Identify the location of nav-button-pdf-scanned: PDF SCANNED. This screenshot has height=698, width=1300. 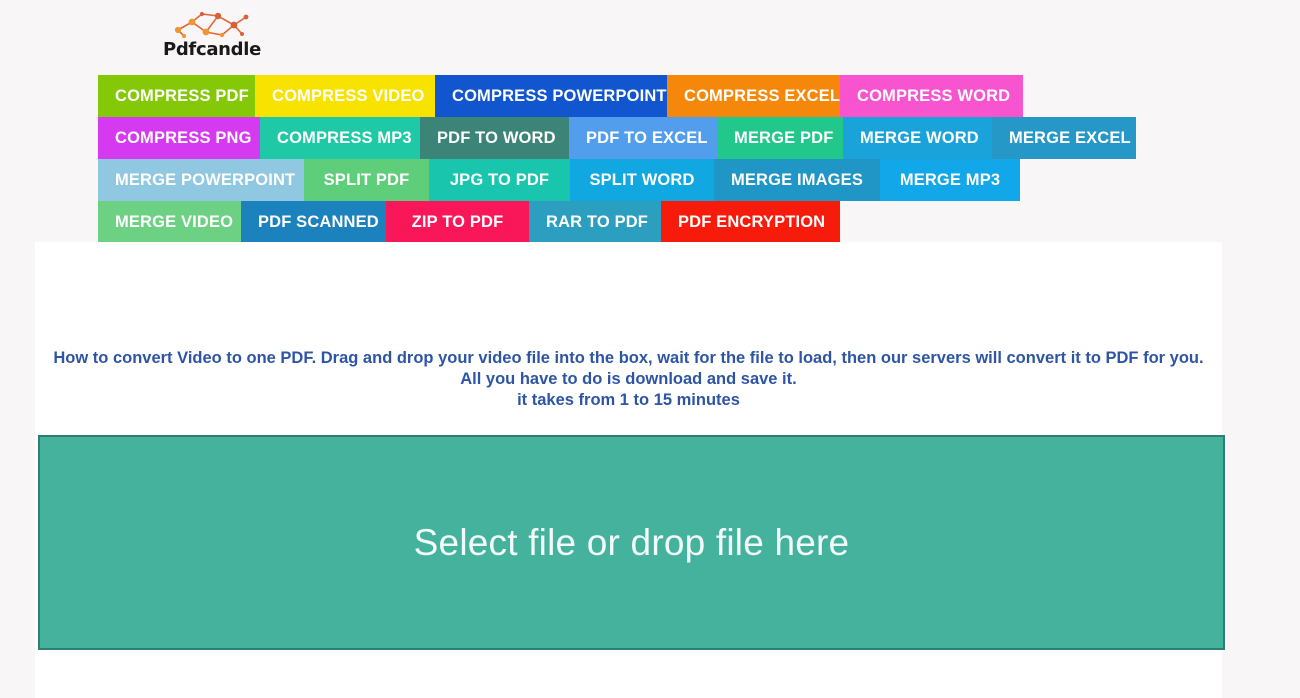
(313, 222).